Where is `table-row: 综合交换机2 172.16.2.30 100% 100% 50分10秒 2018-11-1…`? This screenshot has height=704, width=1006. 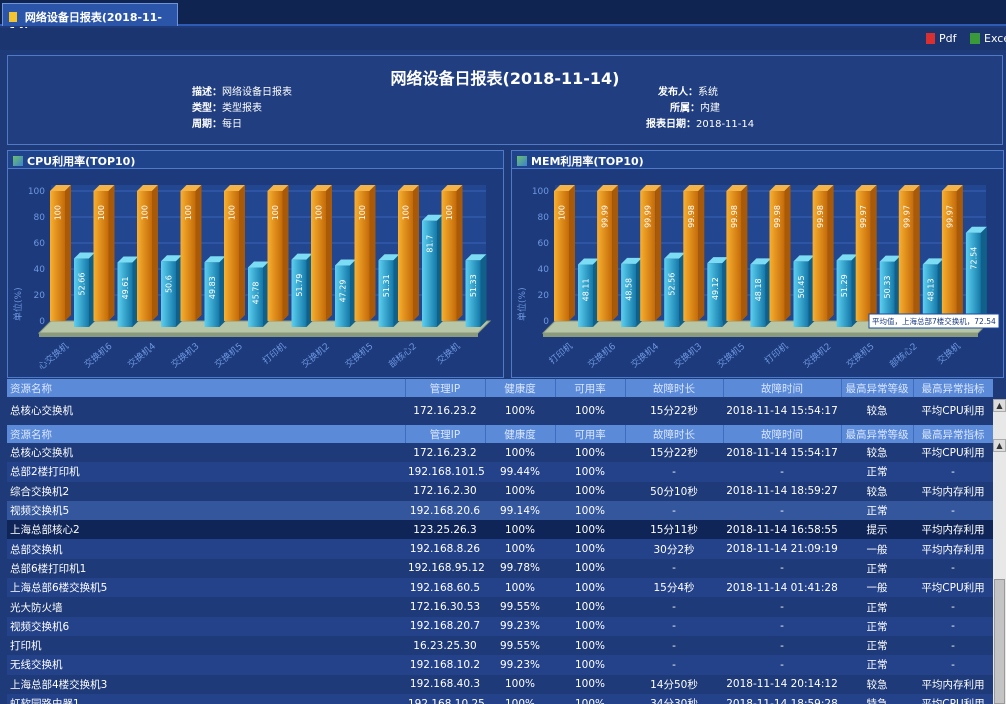
table-row: 综合交换机2 172.16.2.30 100% 100% 50分10秒 2018-11-1… is located at coordinates (500, 491).